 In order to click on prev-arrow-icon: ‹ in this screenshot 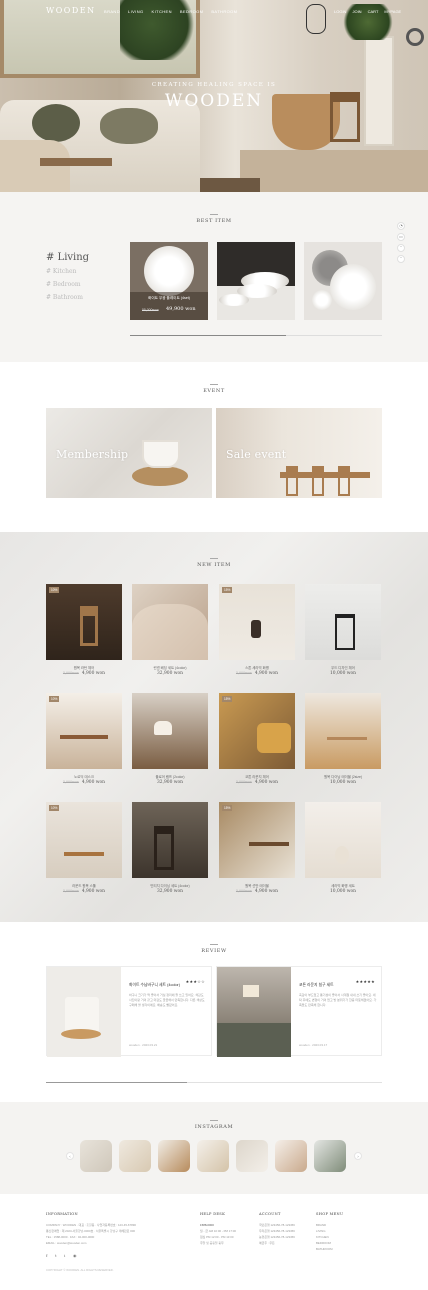, I will do `click(70, 1156)`.